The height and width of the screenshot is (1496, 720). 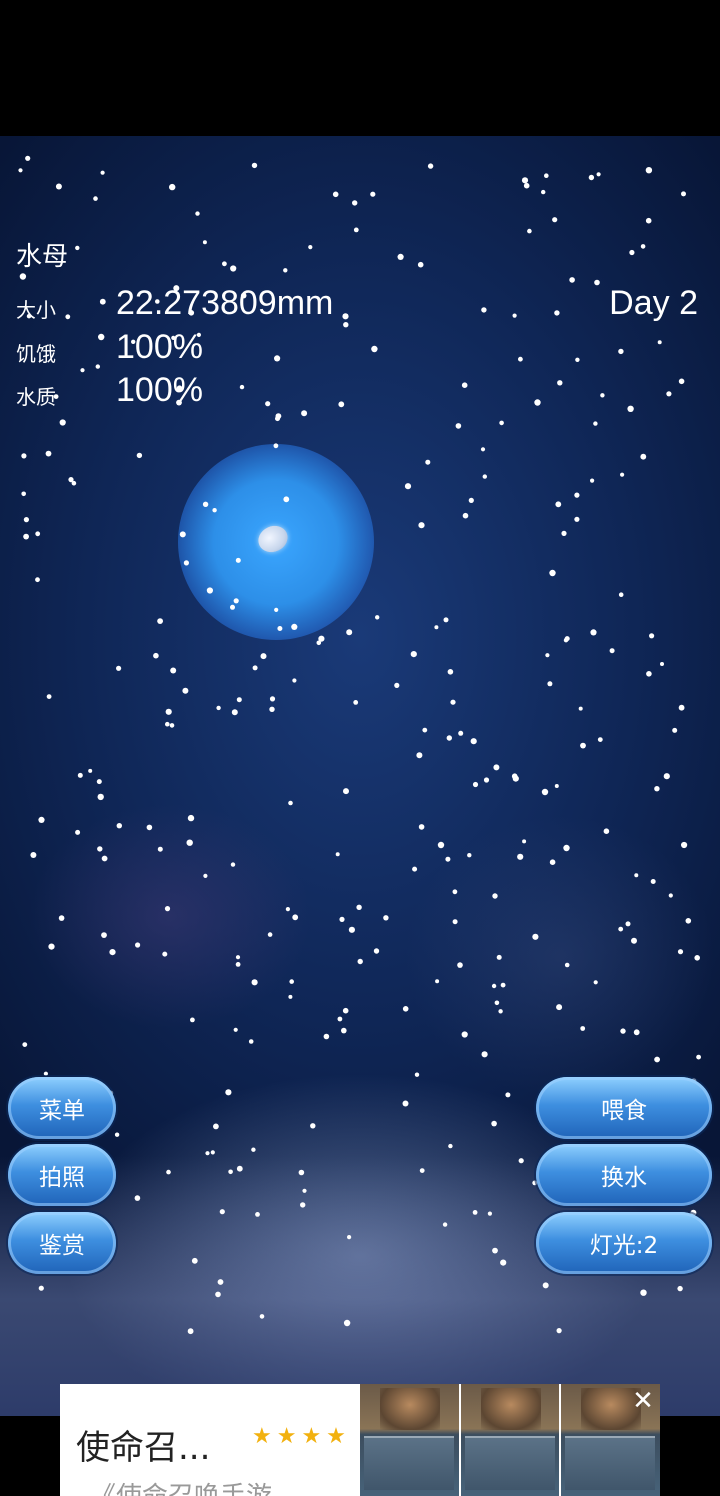 I want to click on menu-button: 菜单, so click(x=62, y=1108).